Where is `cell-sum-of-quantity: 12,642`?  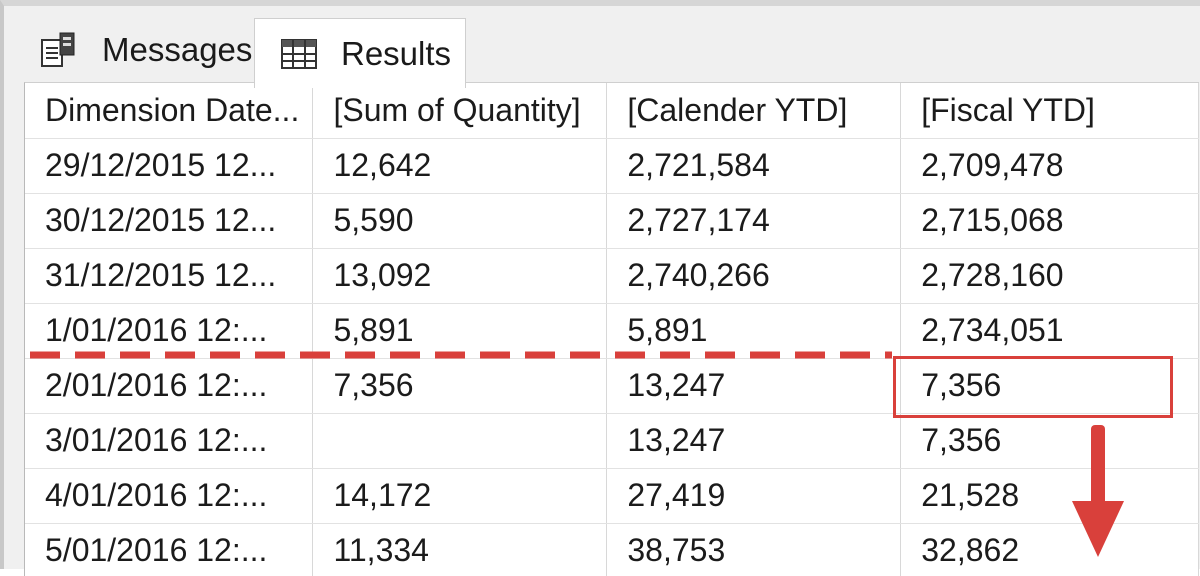 cell-sum-of-quantity: 12,642 is located at coordinates (460, 166).